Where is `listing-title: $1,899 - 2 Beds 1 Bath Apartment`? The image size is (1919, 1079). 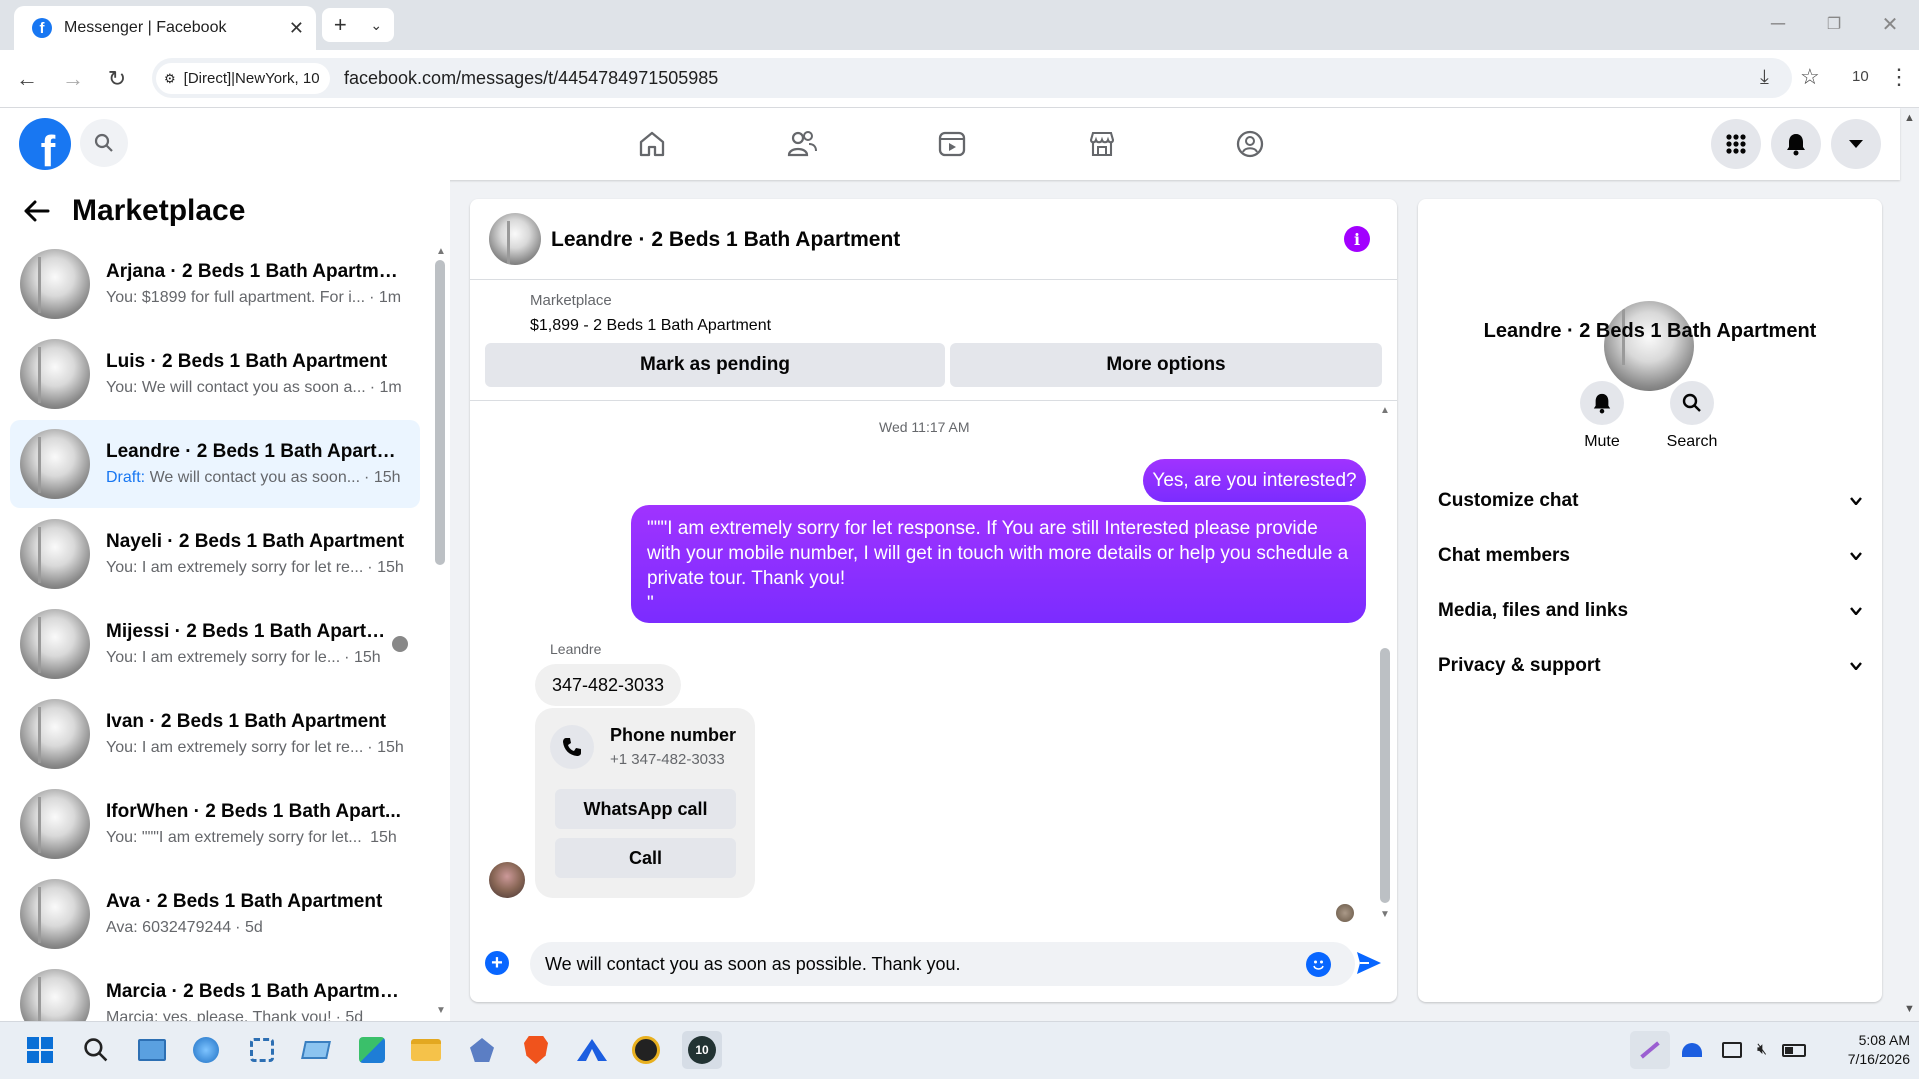 listing-title: $1,899 - 2 Beds 1 Bath Apartment is located at coordinates (650, 326).